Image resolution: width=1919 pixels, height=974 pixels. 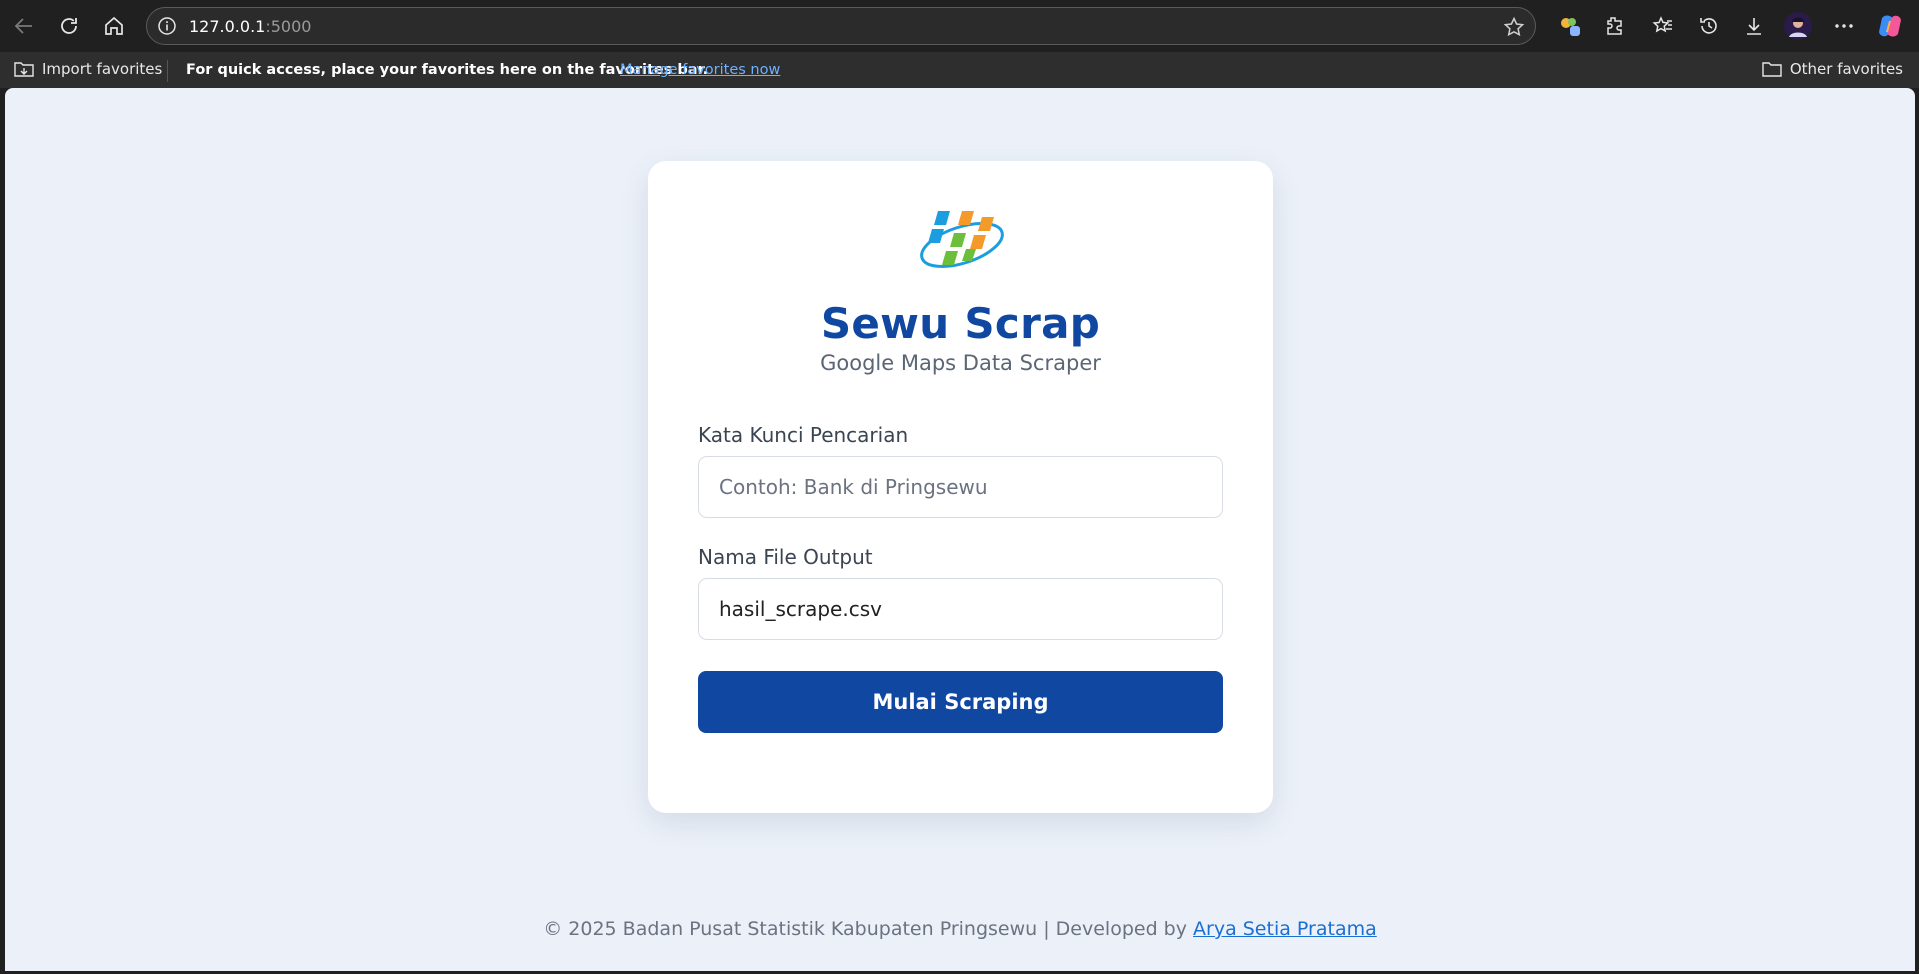 I want to click on author-link: Arya Setia Pratama, so click(x=1285, y=929).